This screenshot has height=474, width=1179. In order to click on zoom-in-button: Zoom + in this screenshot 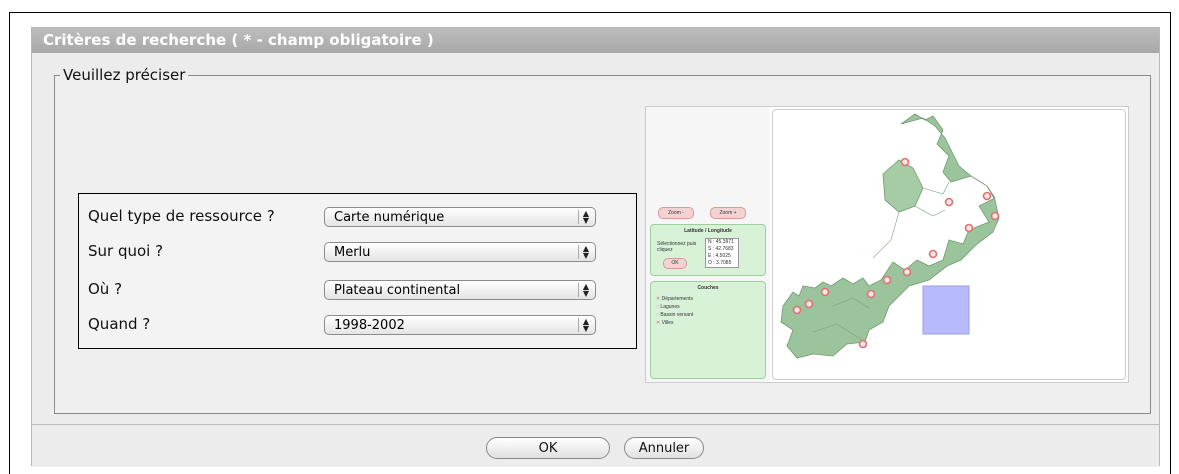, I will do `click(728, 213)`.